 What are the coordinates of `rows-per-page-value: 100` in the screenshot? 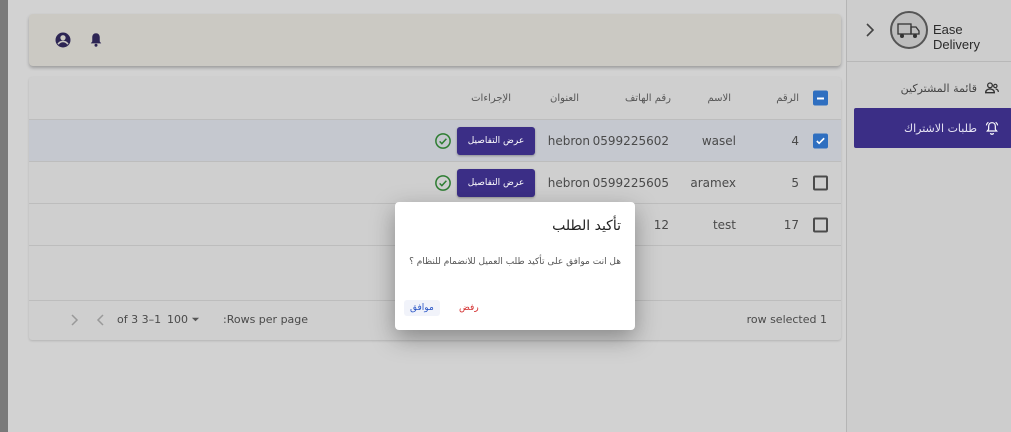 It's located at (177, 319).